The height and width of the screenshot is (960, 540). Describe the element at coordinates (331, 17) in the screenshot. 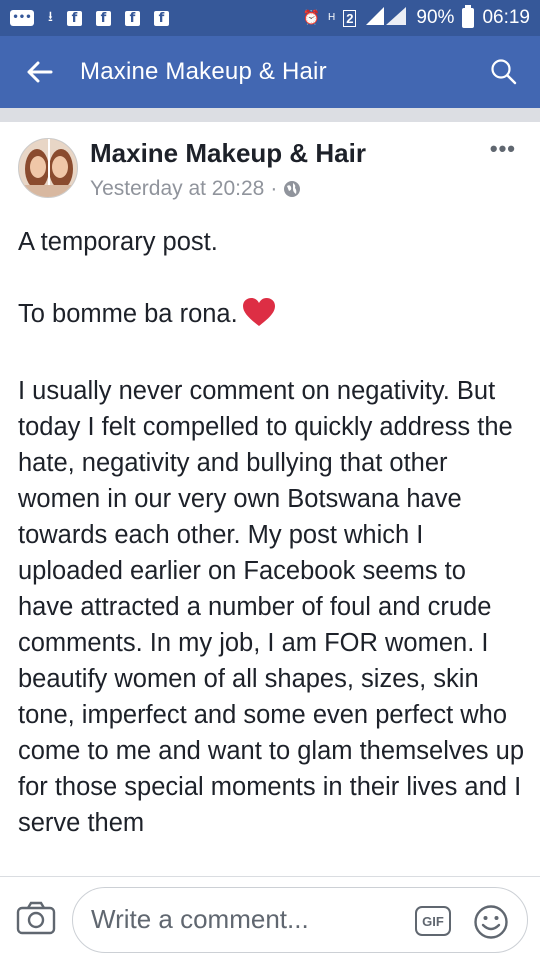

I see `network-type: H` at that location.